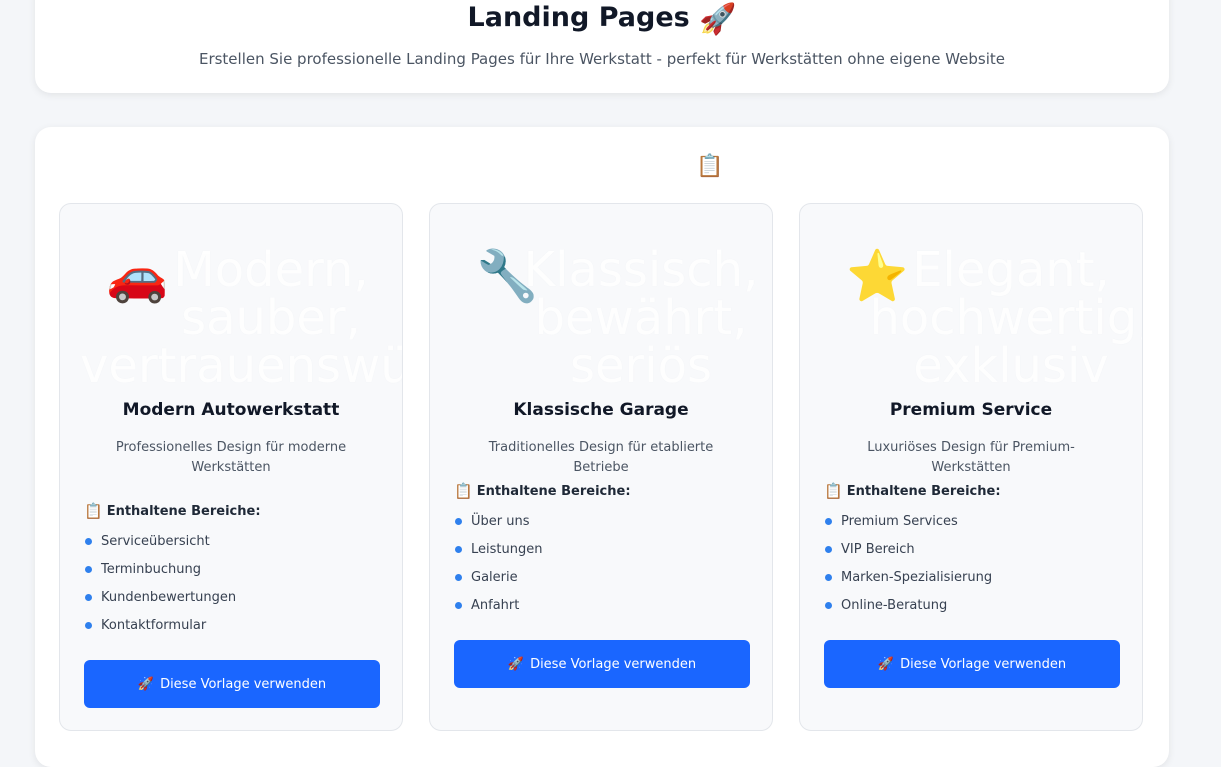 This screenshot has height=767, width=1221. What do you see at coordinates (507, 549) in the screenshot?
I see `feature-label: Leistungen` at bounding box center [507, 549].